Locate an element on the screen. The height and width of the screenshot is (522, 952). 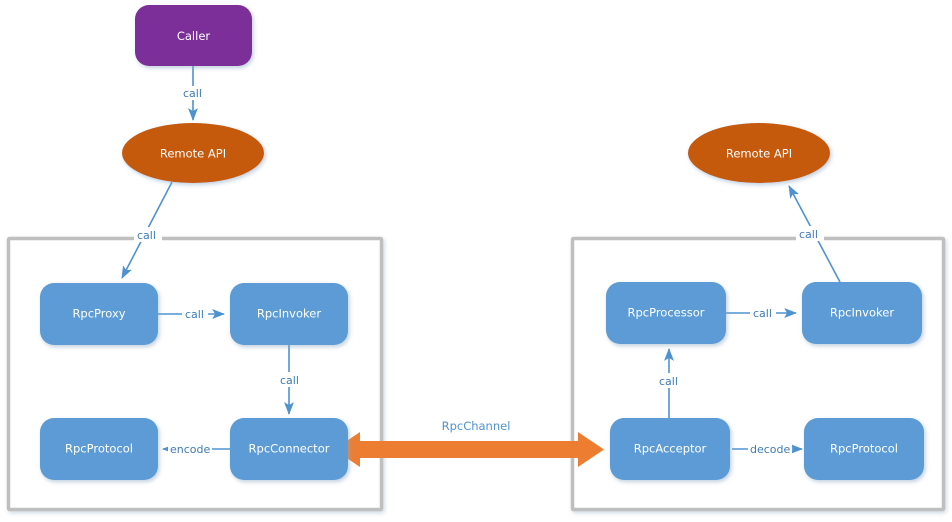
edge-label-decode: decode is located at coordinates (770, 449).